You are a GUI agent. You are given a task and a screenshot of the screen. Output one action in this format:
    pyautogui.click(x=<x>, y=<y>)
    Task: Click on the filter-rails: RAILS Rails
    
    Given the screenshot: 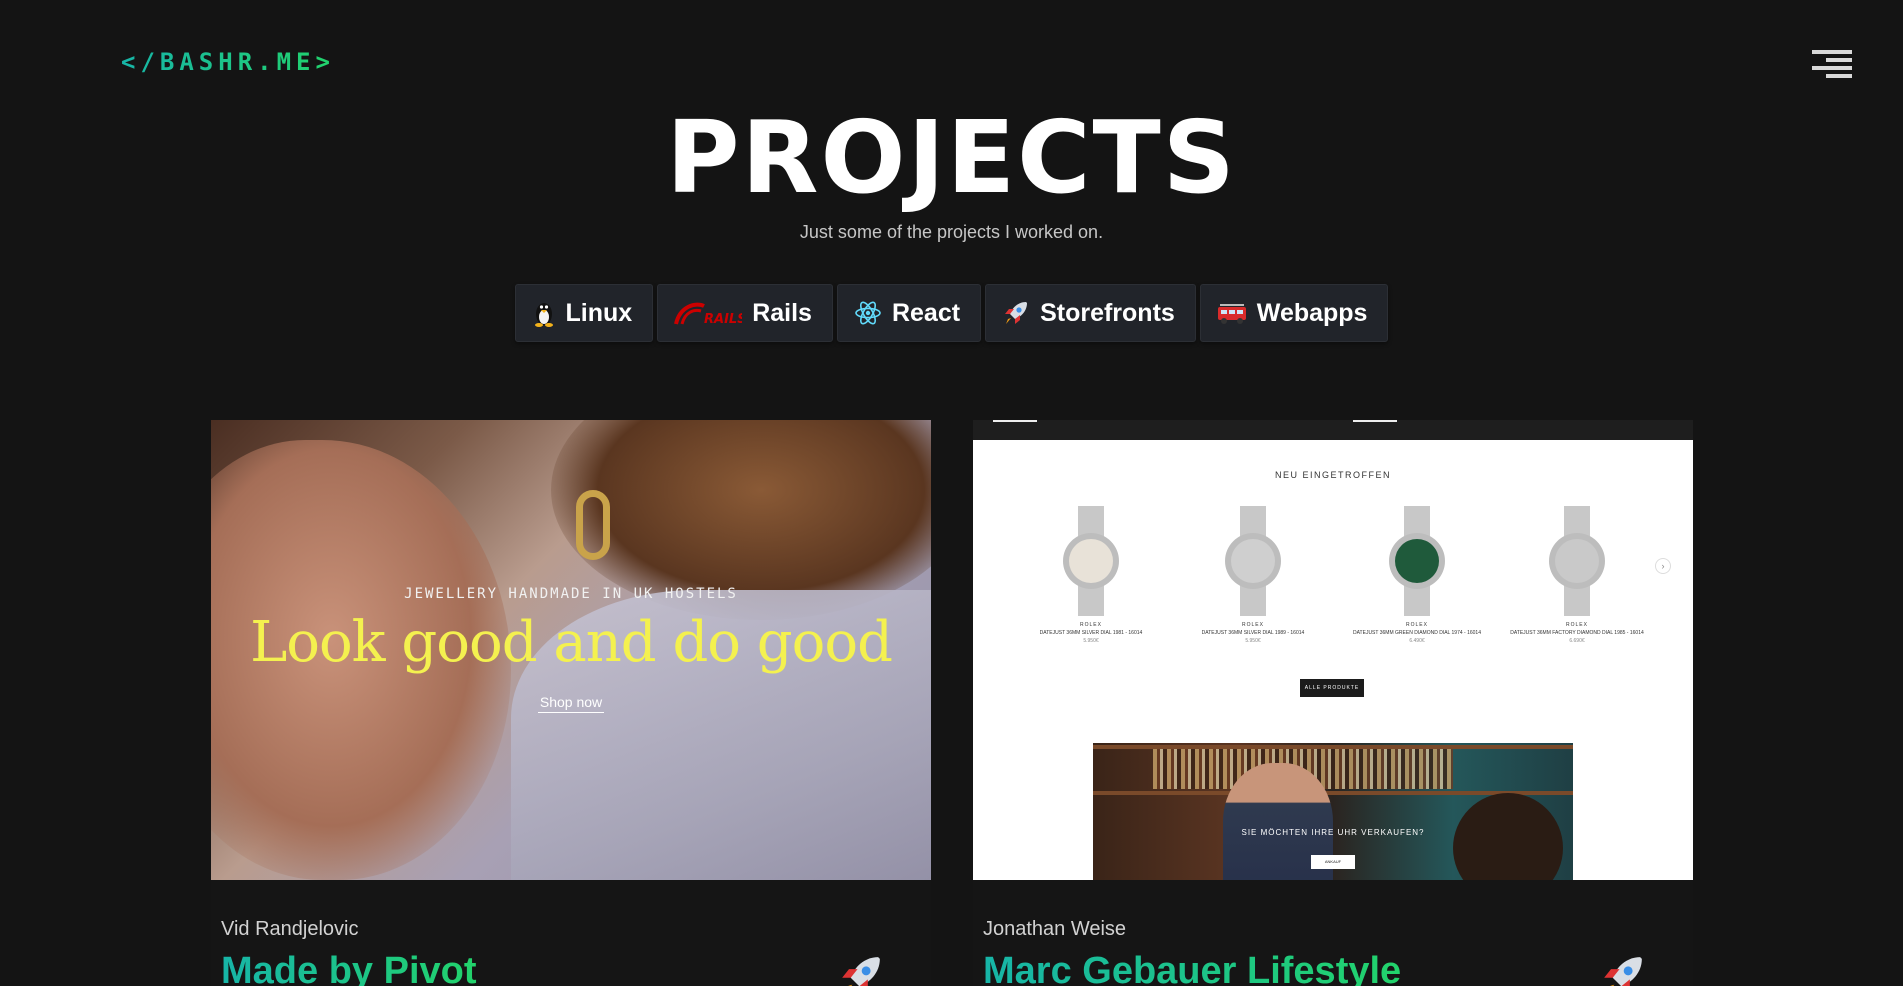 What is the action you would take?
    pyautogui.click(x=745, y=313)
    